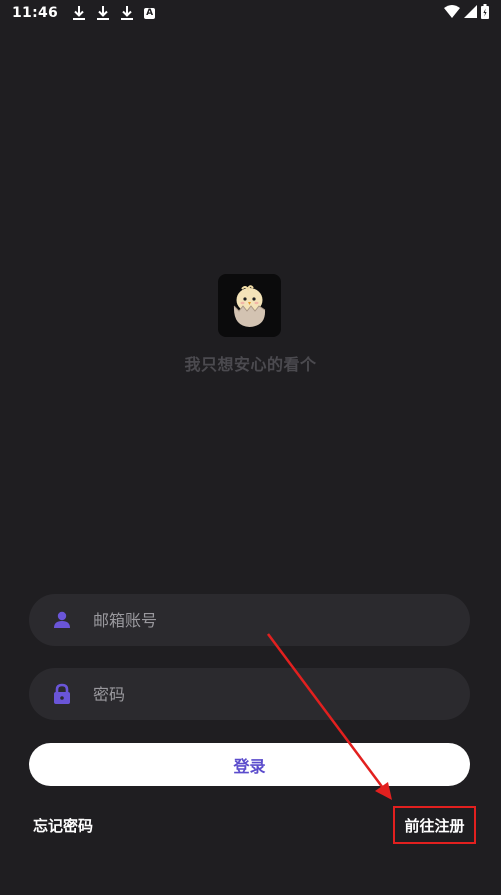 The height and width of the screenshot is (895, 501). I want to click on password-field, so click(249, 694).